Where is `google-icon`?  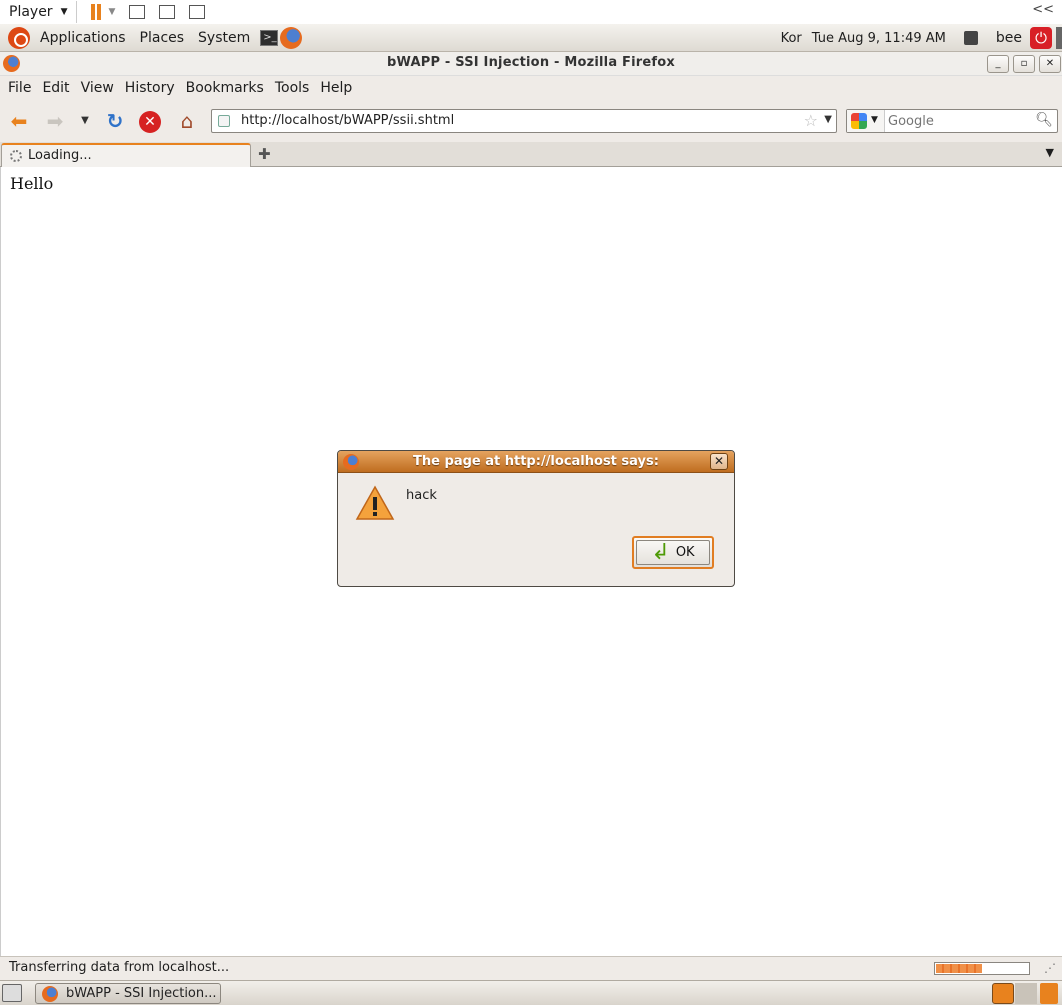
google-icon is located at coordinates (859, 121).